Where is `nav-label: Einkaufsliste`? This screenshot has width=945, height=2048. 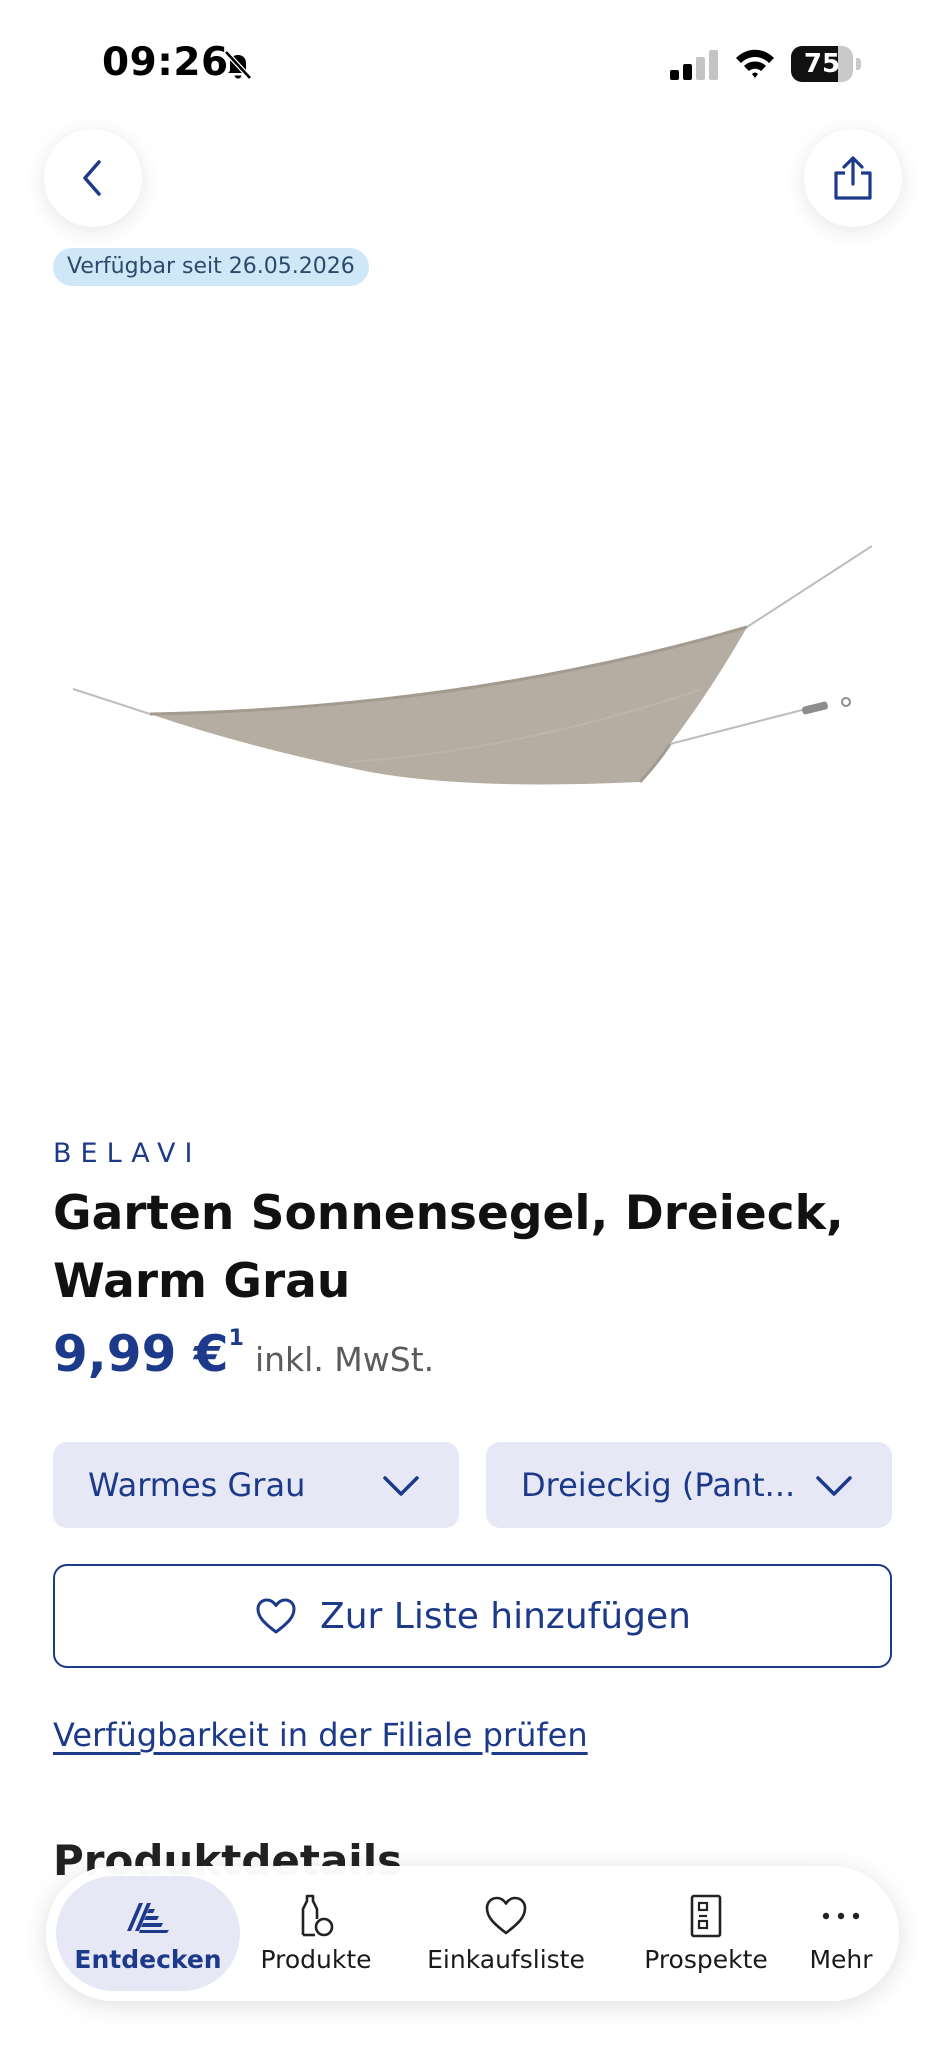
nav-label: Einkaufsliste is located at coordinates (506, 1959).